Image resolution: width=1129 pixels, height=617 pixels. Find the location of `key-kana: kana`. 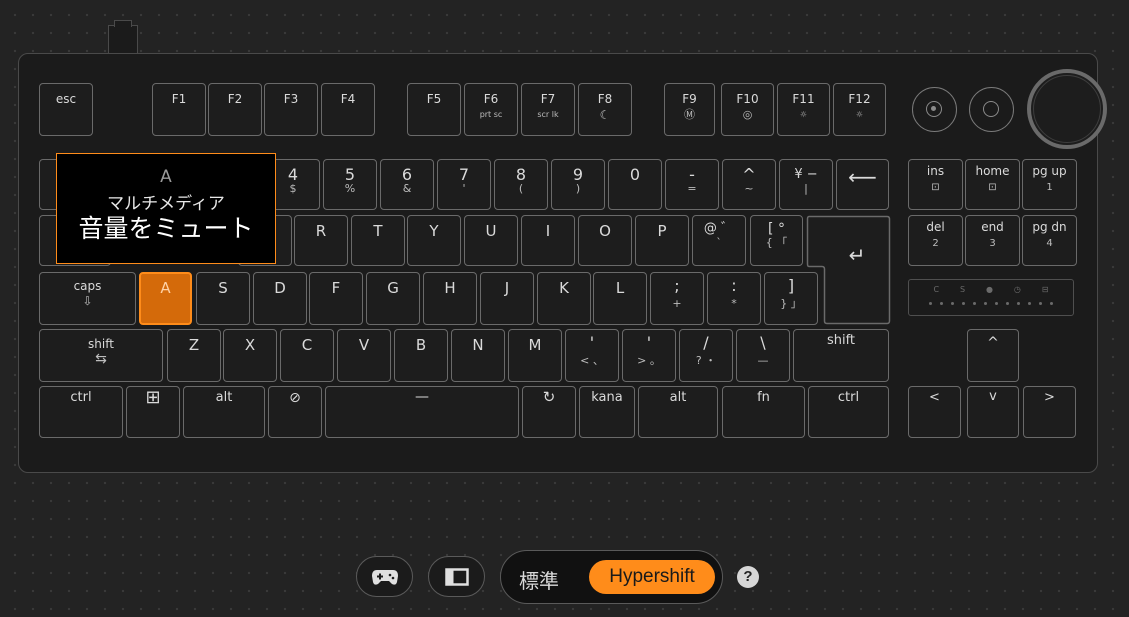

key-kana: kana is located at coordinates (607, 412).